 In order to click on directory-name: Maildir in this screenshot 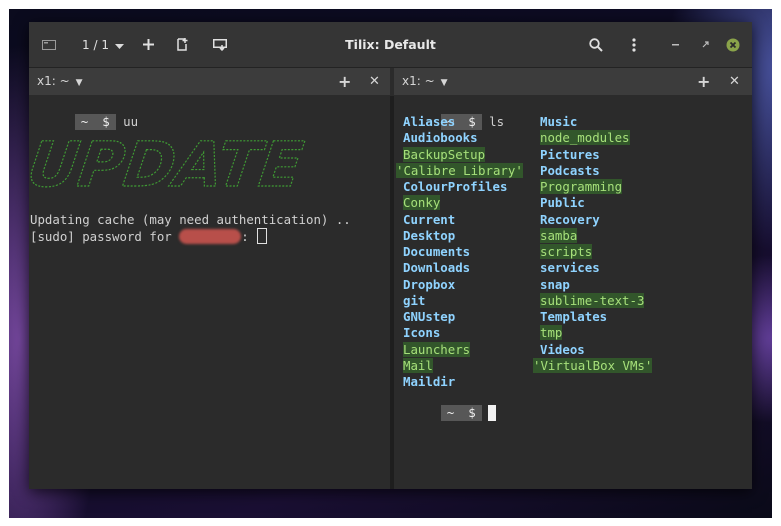, I will do `click(429, 381)`.